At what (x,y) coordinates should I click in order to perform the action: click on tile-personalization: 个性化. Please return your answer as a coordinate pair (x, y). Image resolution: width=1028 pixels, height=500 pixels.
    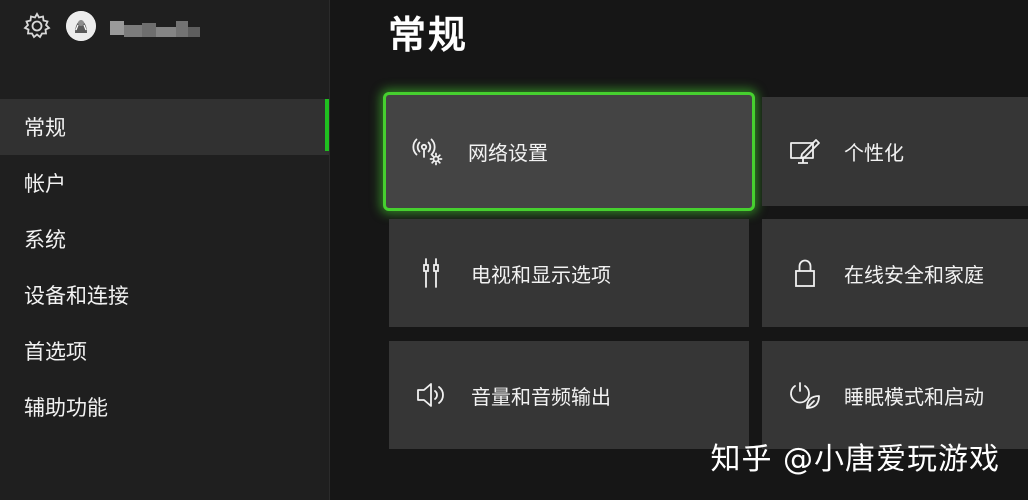
    Looking at the image, I should click on (895, 151).